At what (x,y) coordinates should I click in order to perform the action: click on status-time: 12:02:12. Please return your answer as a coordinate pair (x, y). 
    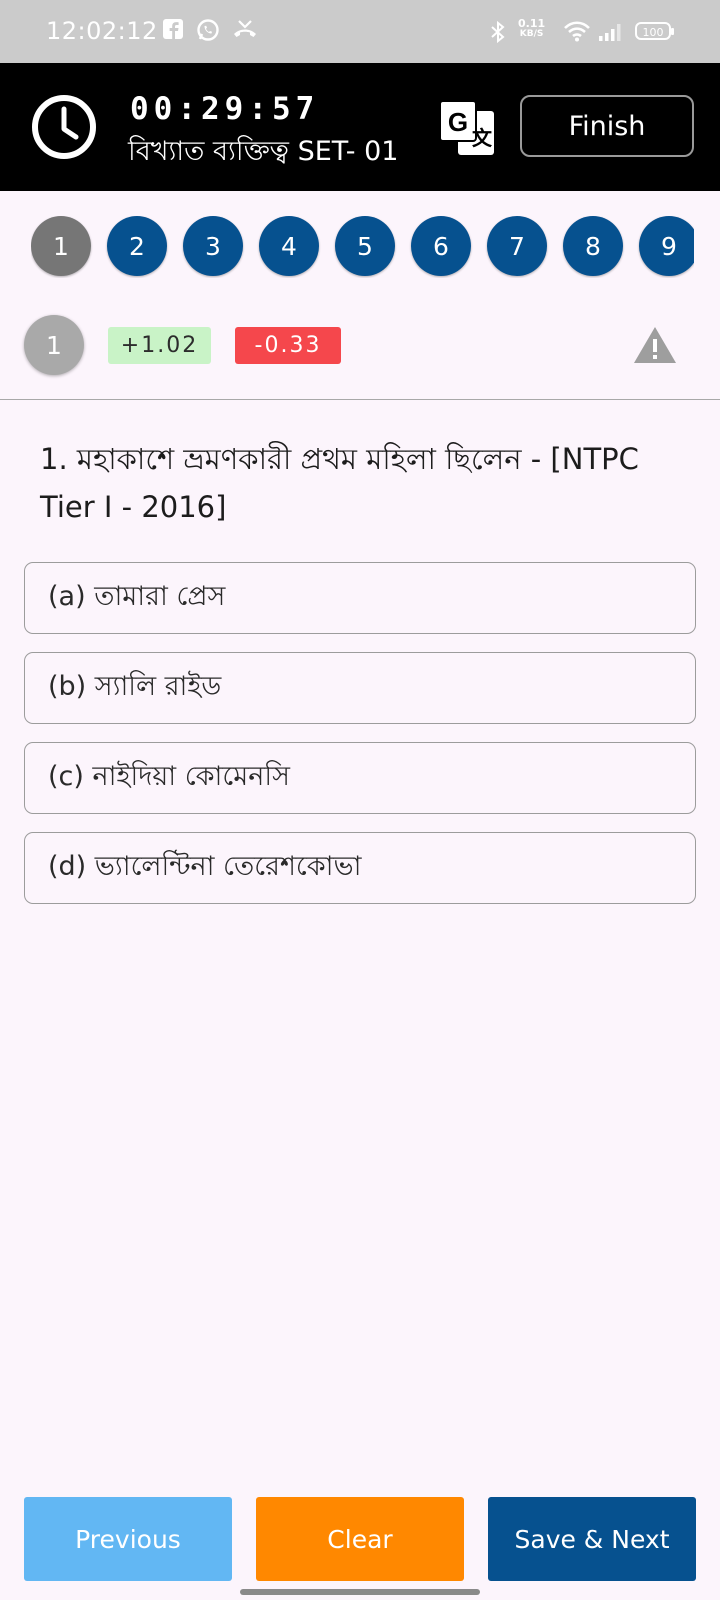
    Looking at the image, I should click on (102, 31).